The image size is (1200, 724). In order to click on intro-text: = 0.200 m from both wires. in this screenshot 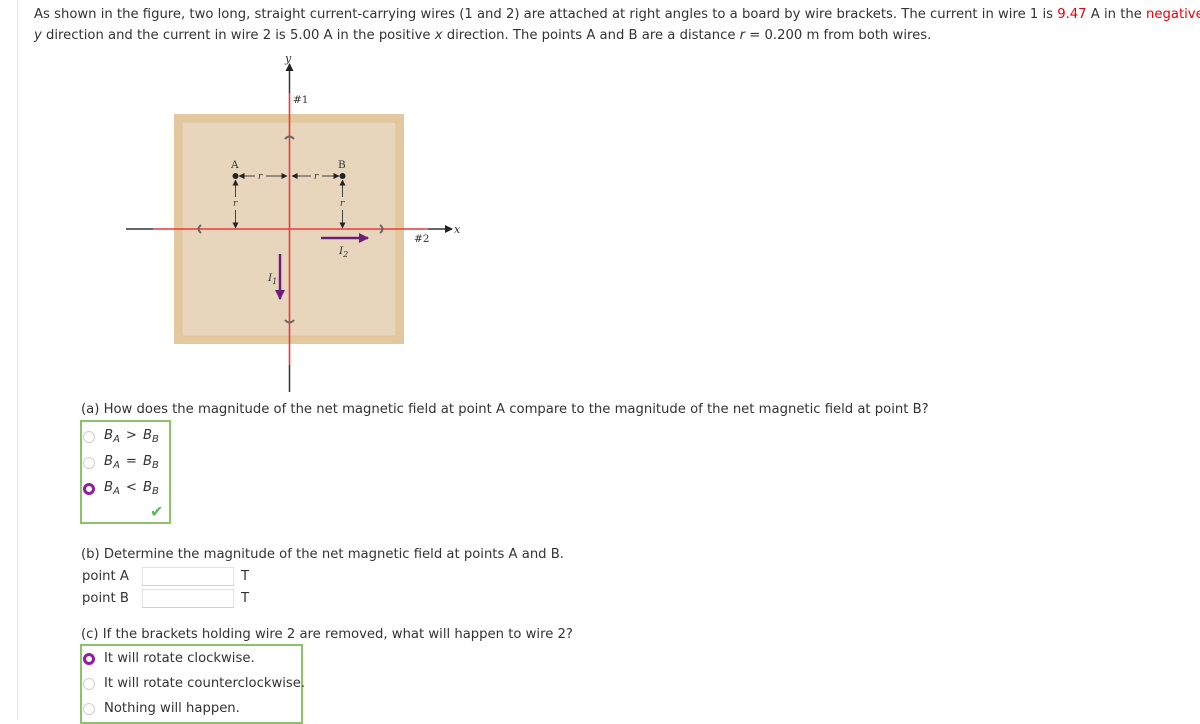, I will do `click(838, 35)`.